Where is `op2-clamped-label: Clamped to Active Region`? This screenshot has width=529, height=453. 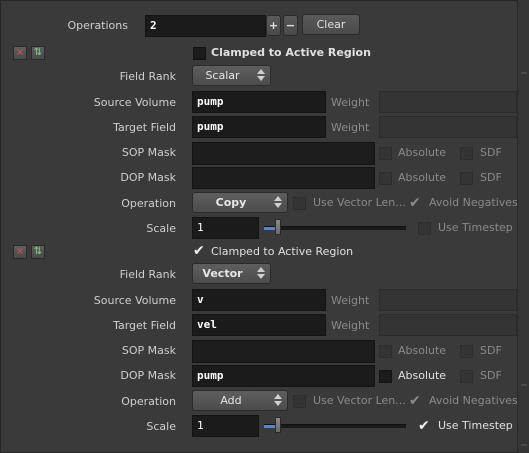
op2-clamped-label: Clamped to Active Region is located at coordinates (282, 251).